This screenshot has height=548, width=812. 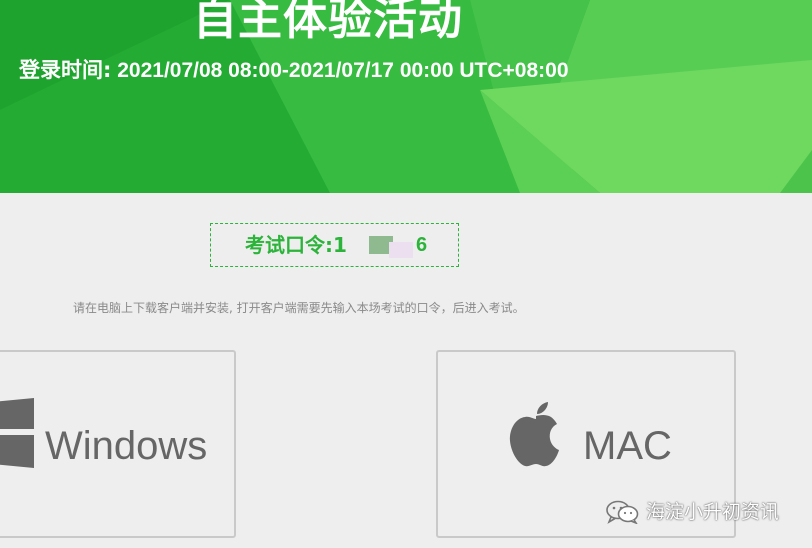 What do you see at coordinates (328, 22) in the screenshot?
I see `page-title: 自主体验活动` at bounding box center [328, 22].